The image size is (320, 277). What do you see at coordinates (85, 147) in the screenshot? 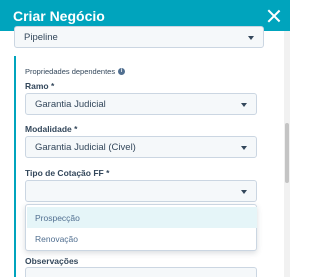
I see `modalidade-select-value: Garantia Judicial (Civel)` at bounding box center [85, 147].